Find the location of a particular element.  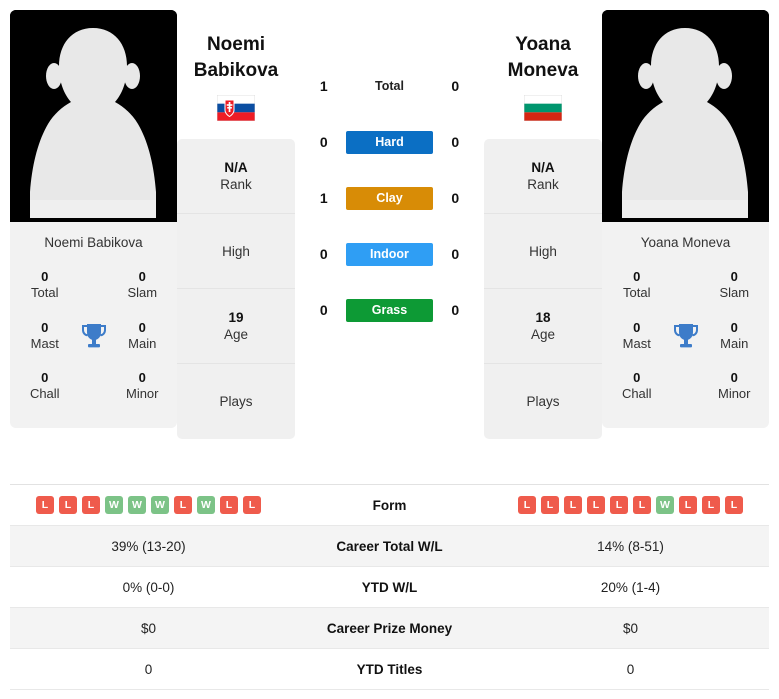

right-titles-chall: 0 Chall is located at coordinates (637, 386).